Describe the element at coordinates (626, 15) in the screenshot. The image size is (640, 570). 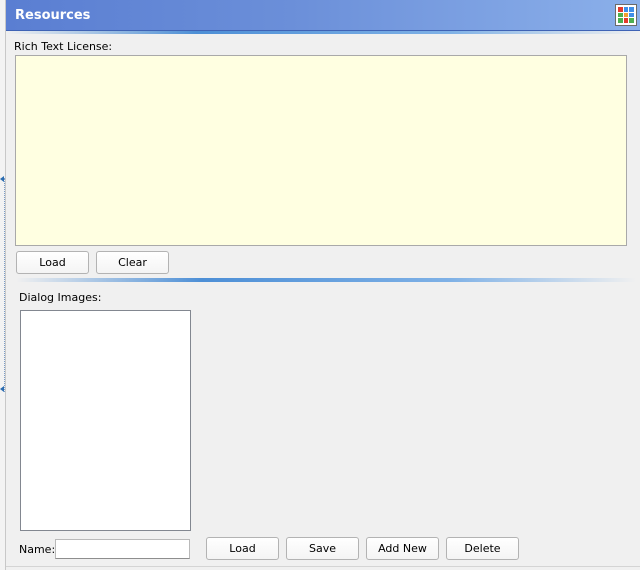
I see `grid-icon` at that location.